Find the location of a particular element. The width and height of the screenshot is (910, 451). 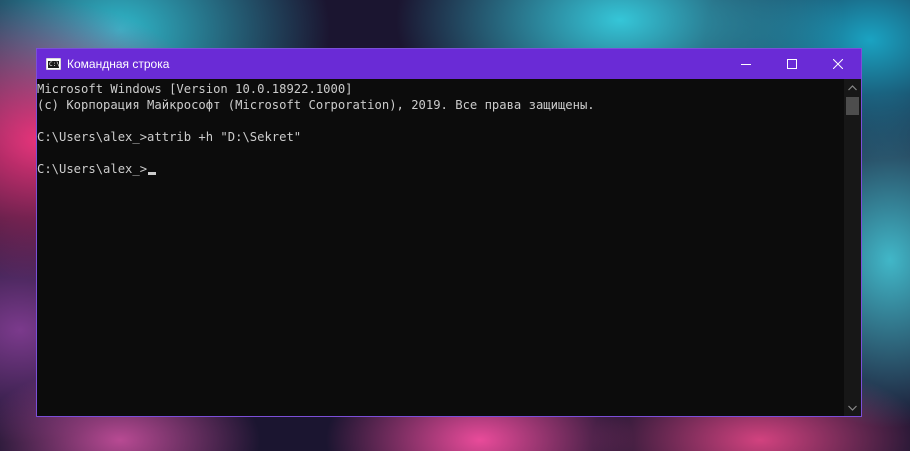

scroll-up-button is located at coordinates (852, 87).